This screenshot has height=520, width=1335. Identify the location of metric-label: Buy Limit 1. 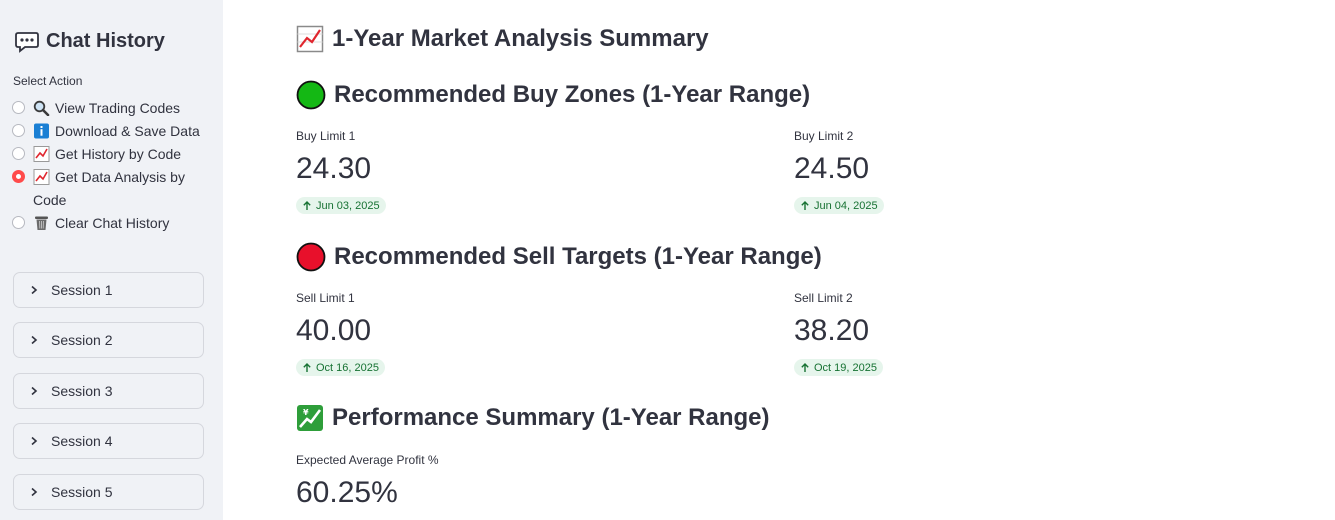
(326, 136).